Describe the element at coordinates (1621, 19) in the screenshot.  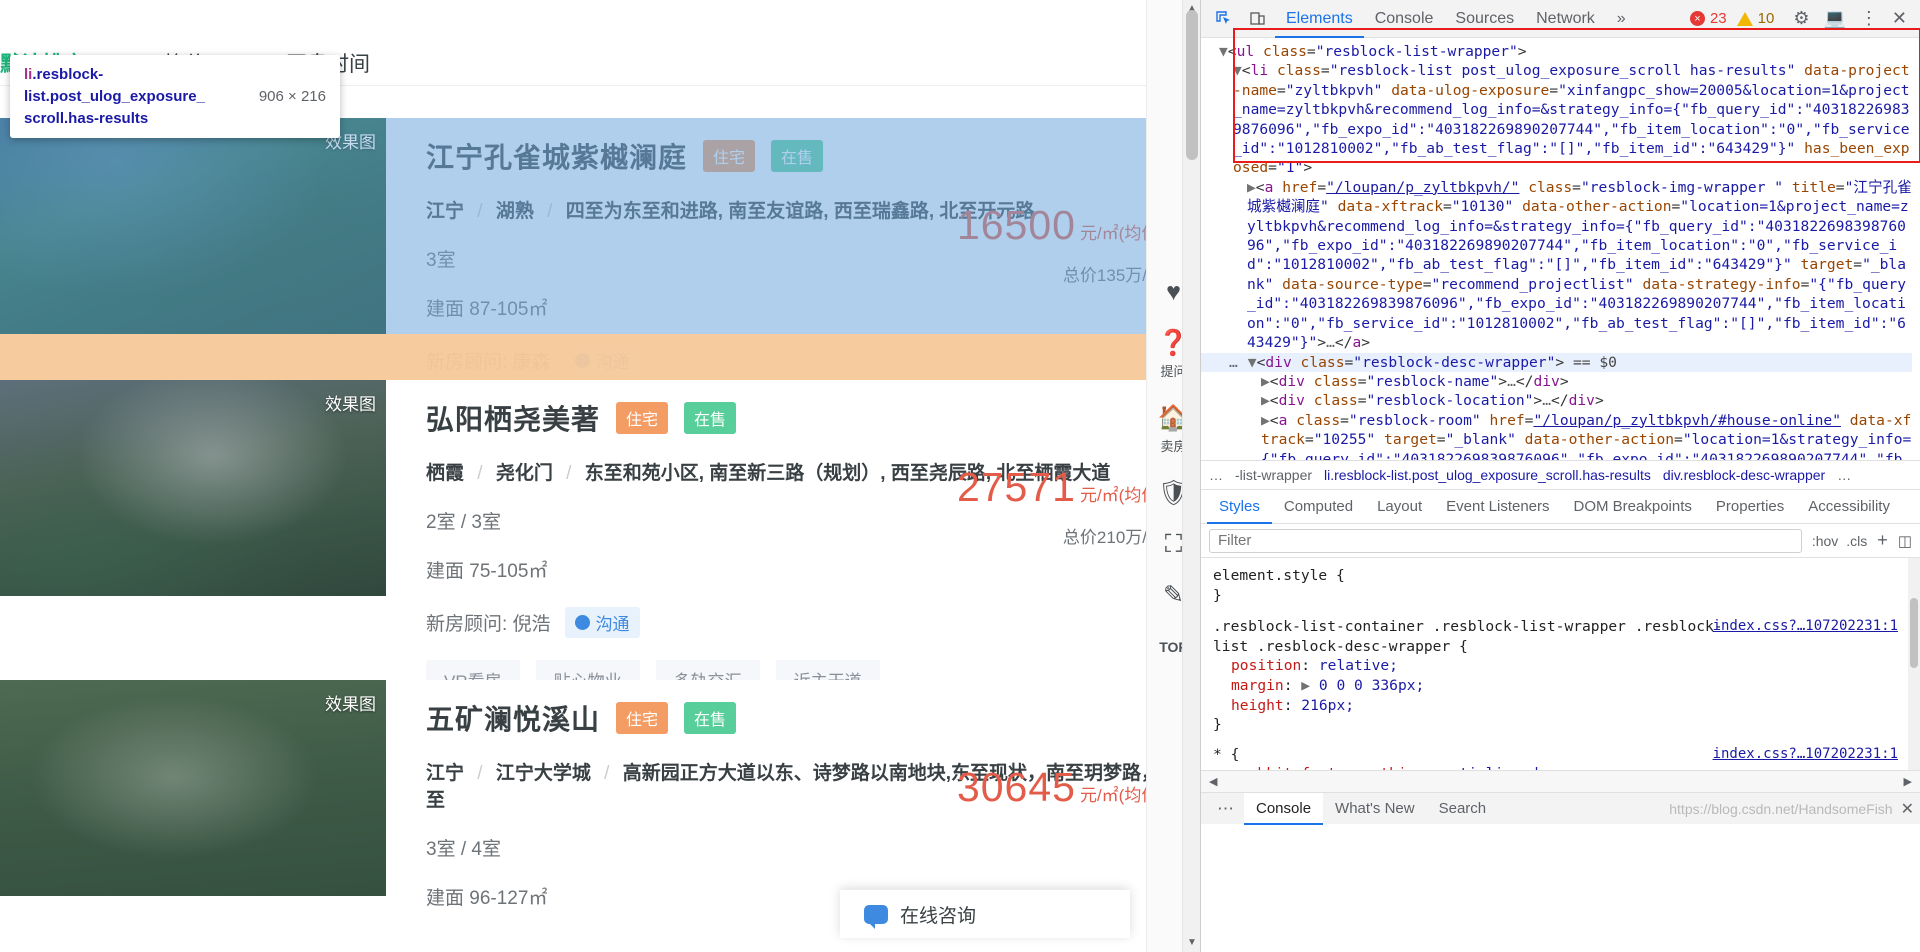
I see `tab-more-chevron: »` at that location.